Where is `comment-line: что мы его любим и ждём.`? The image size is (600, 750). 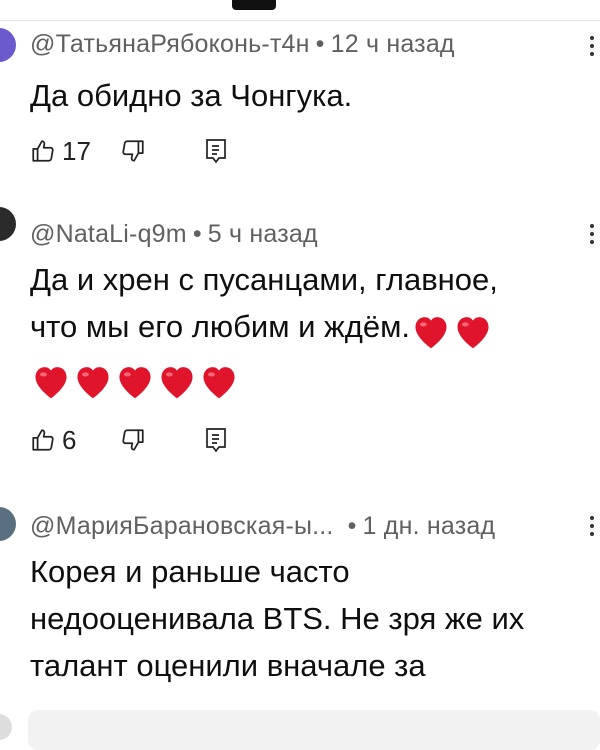
comment-line: что мы его любим и ждём. is located at coordinates (264, 328).